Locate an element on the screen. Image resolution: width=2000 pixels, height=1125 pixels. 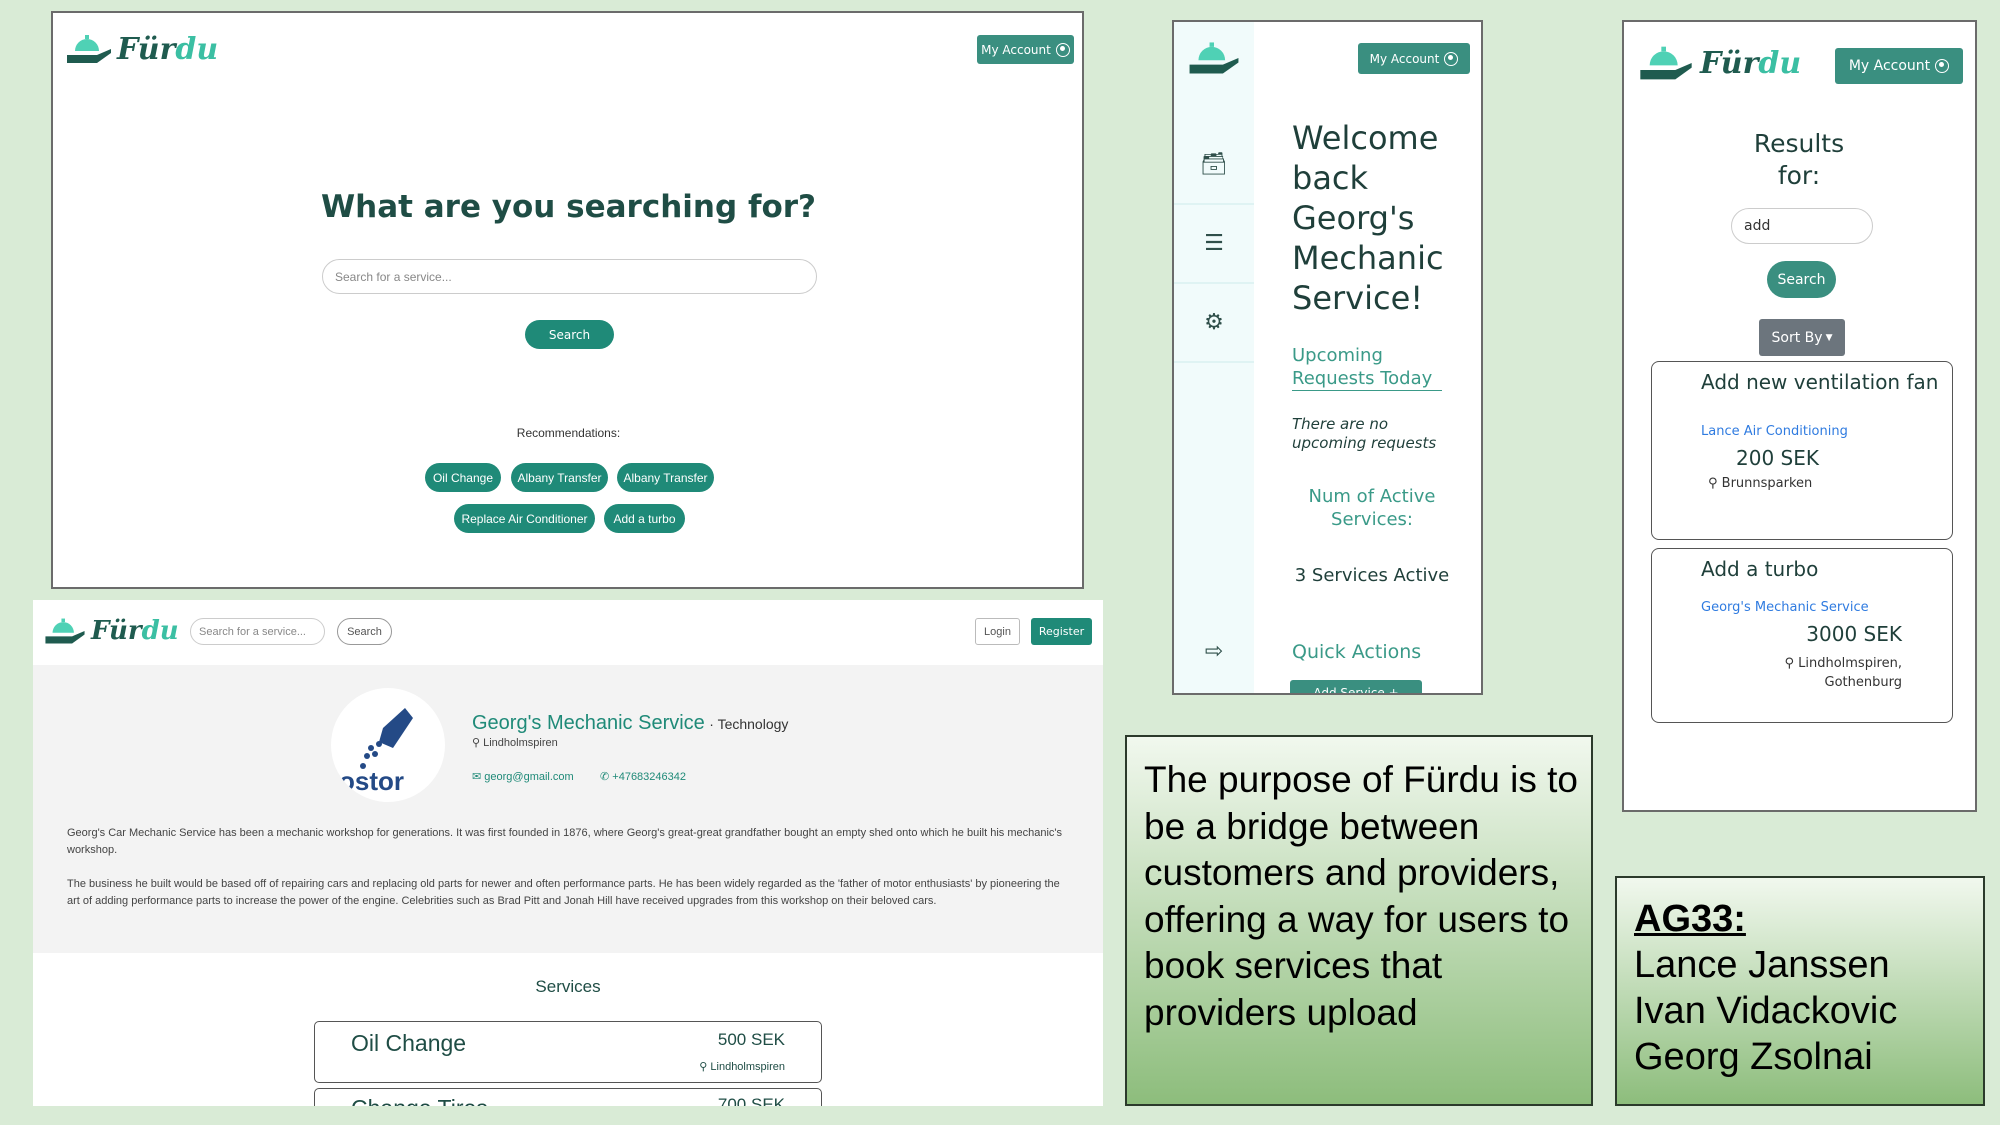
result-provider-link: Georg's Mechanic Service is located at coordinates (1785, 607).